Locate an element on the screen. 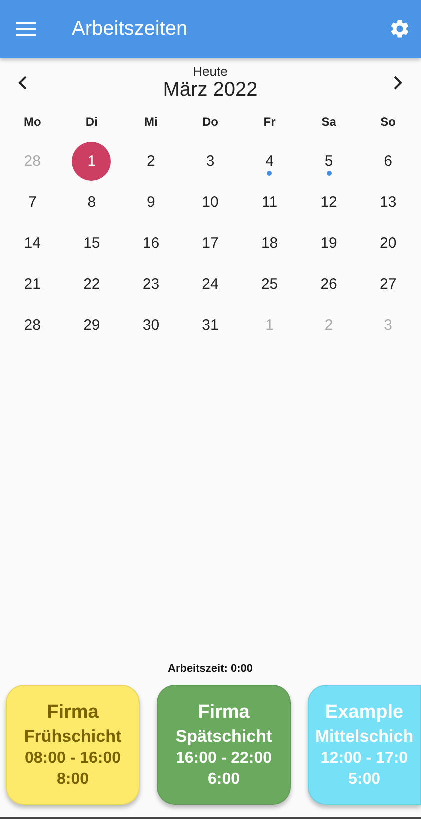  calendar-day: 24 is located at coordinates (210, 284).